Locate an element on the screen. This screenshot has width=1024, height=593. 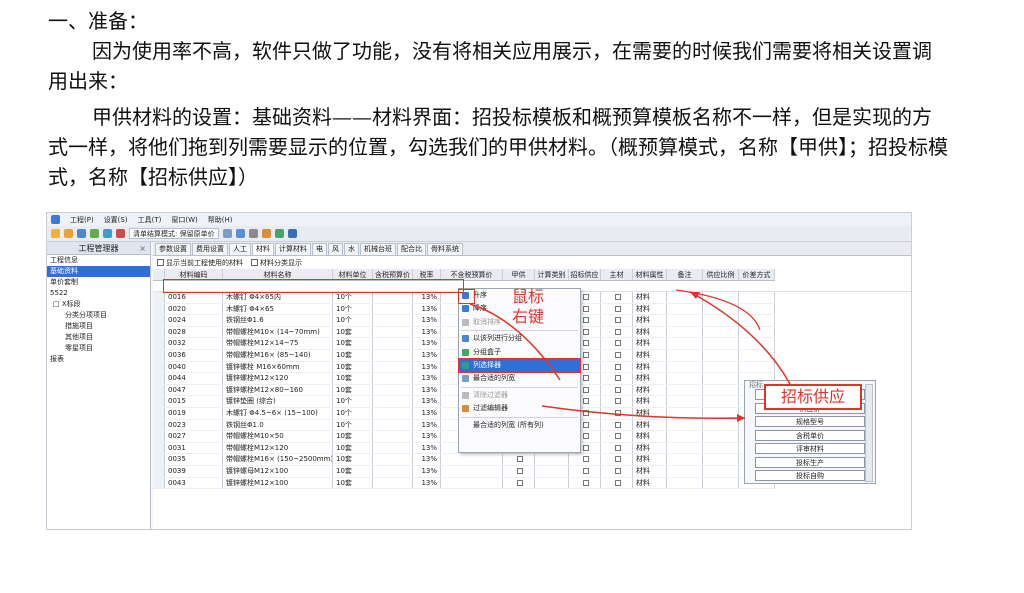
tab-7: 水 is located at coordinates (351, 249).